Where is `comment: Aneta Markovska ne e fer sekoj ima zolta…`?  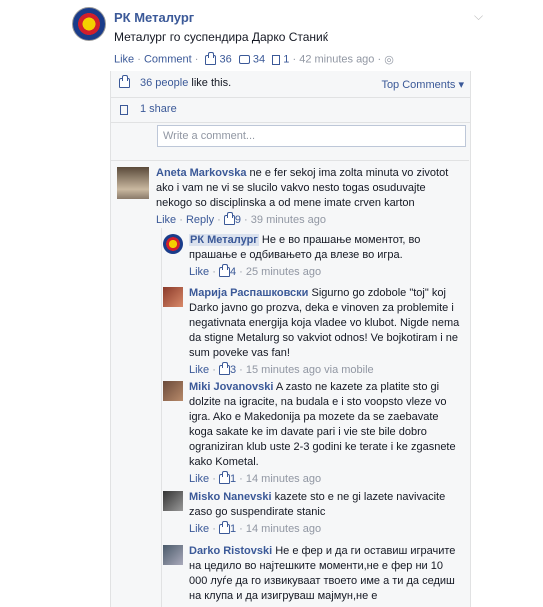 comment: Aneta Markovska ne e fer sekoj ima zolta… is located at coordinates (310, 197).